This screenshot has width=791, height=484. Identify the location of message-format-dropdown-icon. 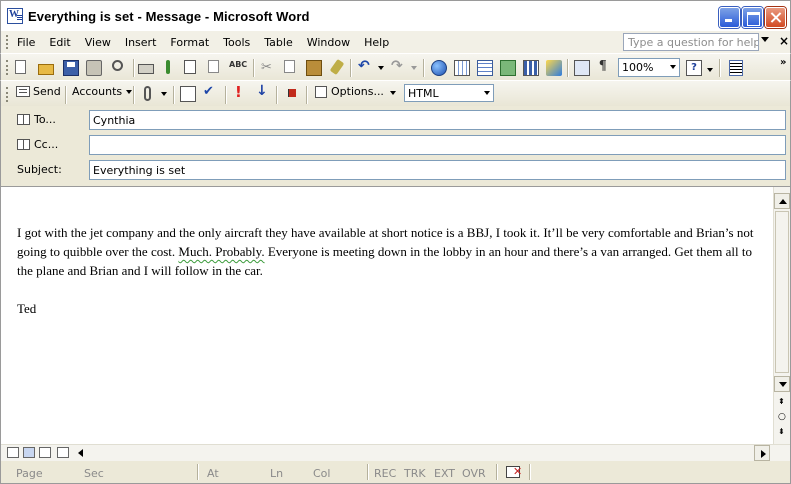
(487, 93).